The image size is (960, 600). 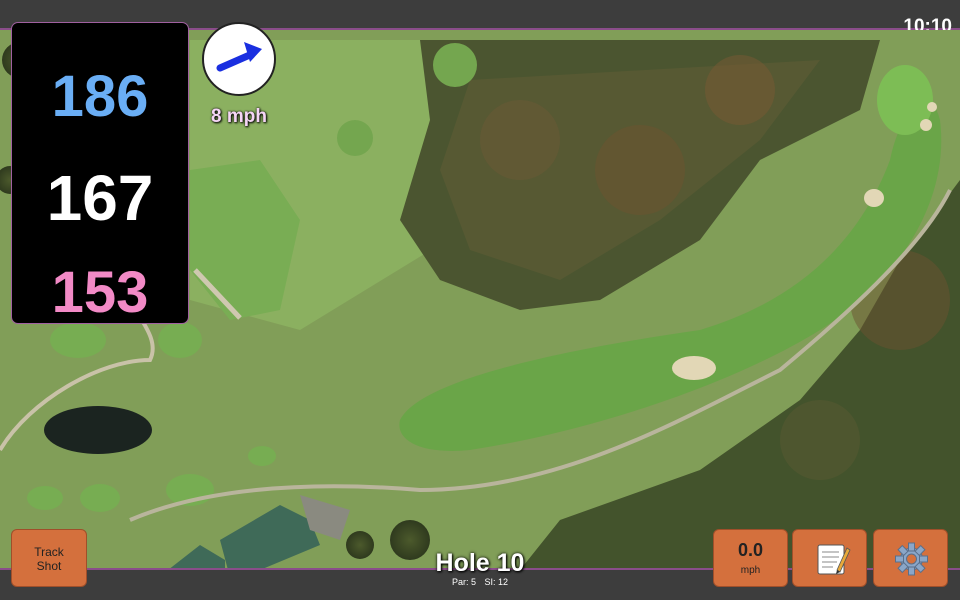 I want to click on speed-unit: mph, so click(x=750, y=570).